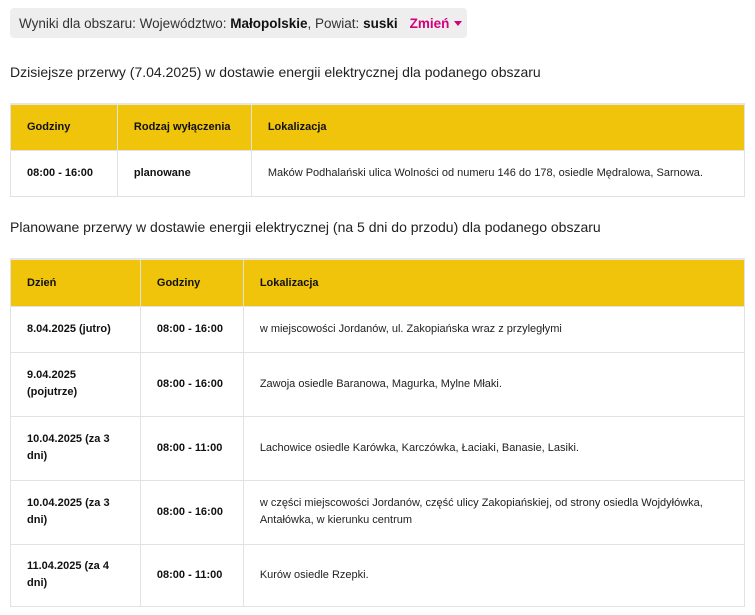  I want to click on change-area-label: Zmień, so click(429, 23).